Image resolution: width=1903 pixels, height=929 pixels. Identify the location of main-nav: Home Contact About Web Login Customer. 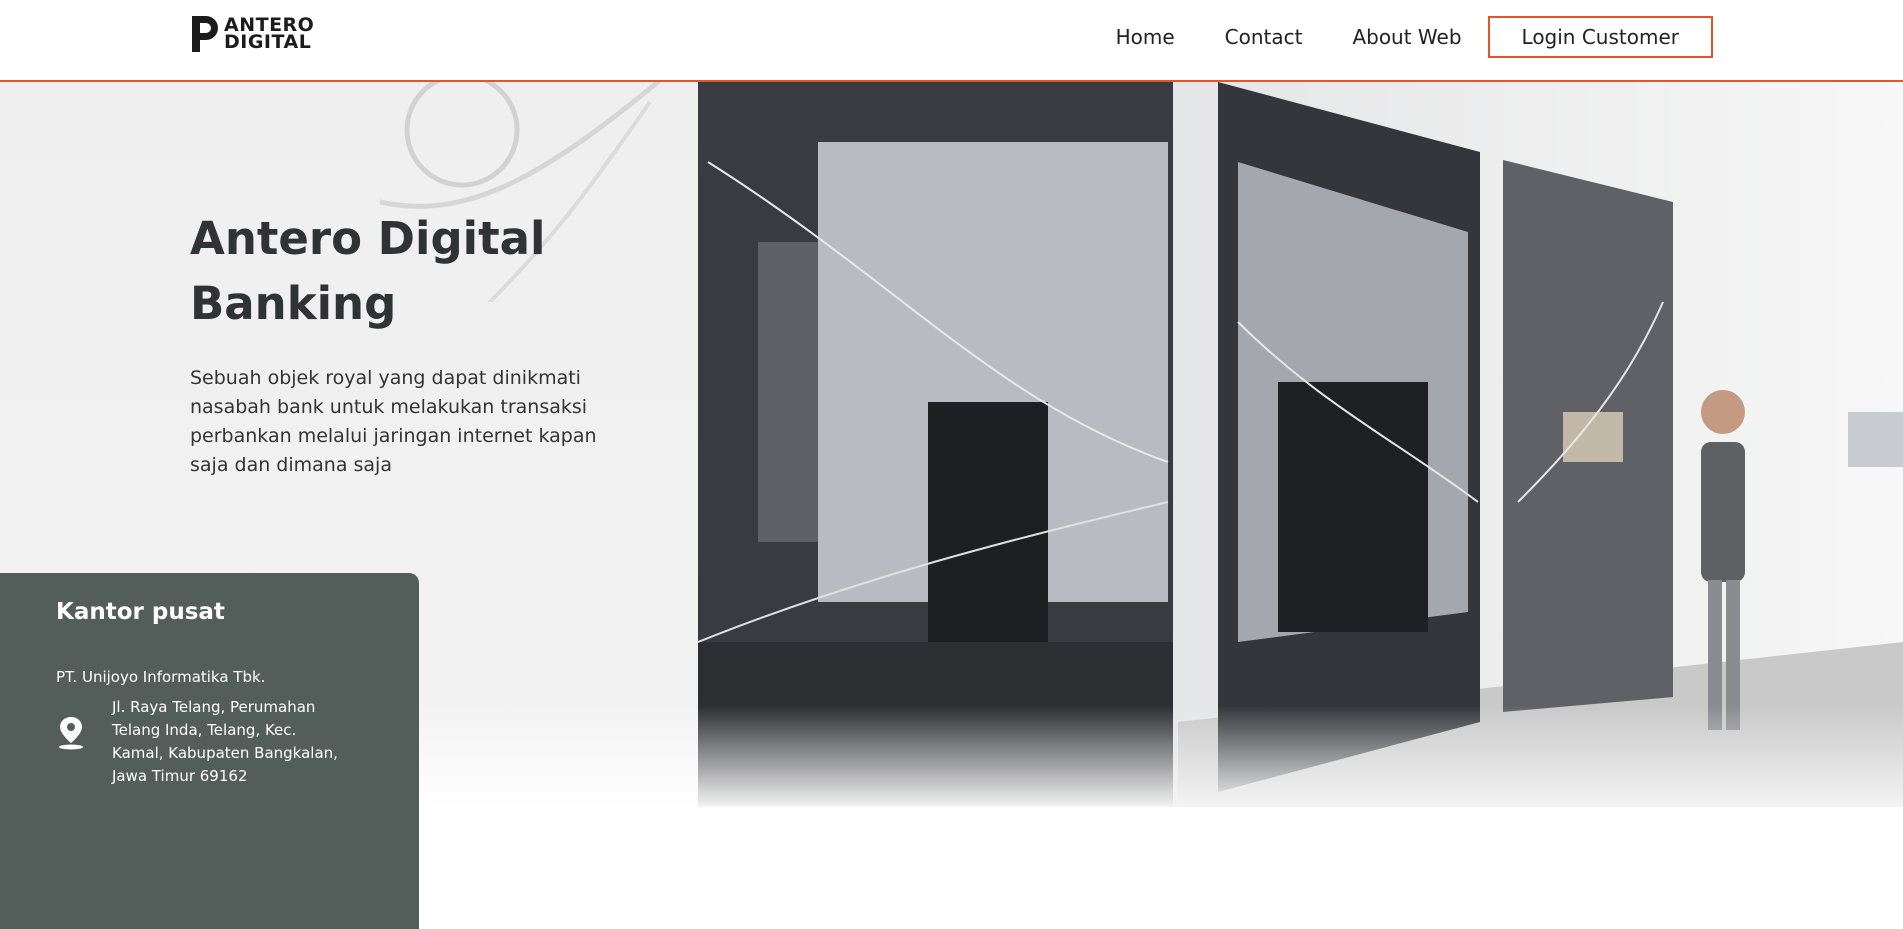
(1389, 37).